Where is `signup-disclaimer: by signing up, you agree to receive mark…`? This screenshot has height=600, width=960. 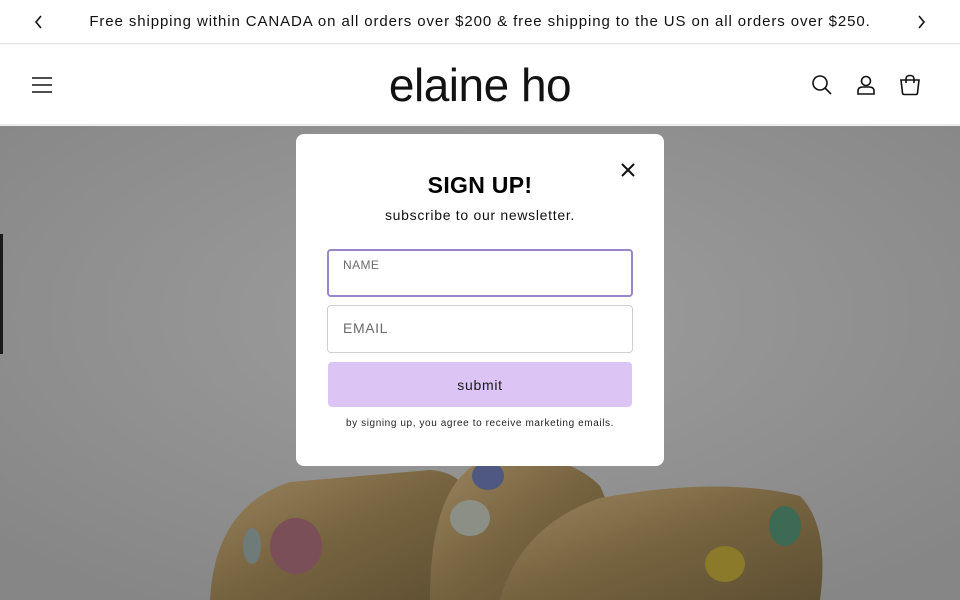 signup-disclaimer: by signing up, you agree to receive mark… is located at coordinates (480, 423).